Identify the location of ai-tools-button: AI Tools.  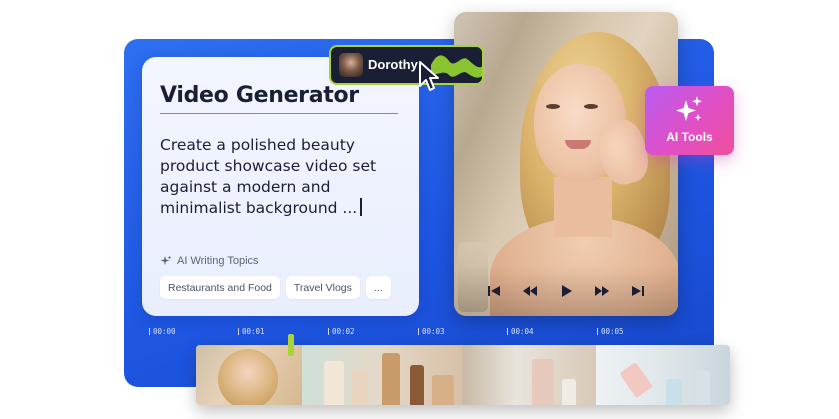
(689, 120).